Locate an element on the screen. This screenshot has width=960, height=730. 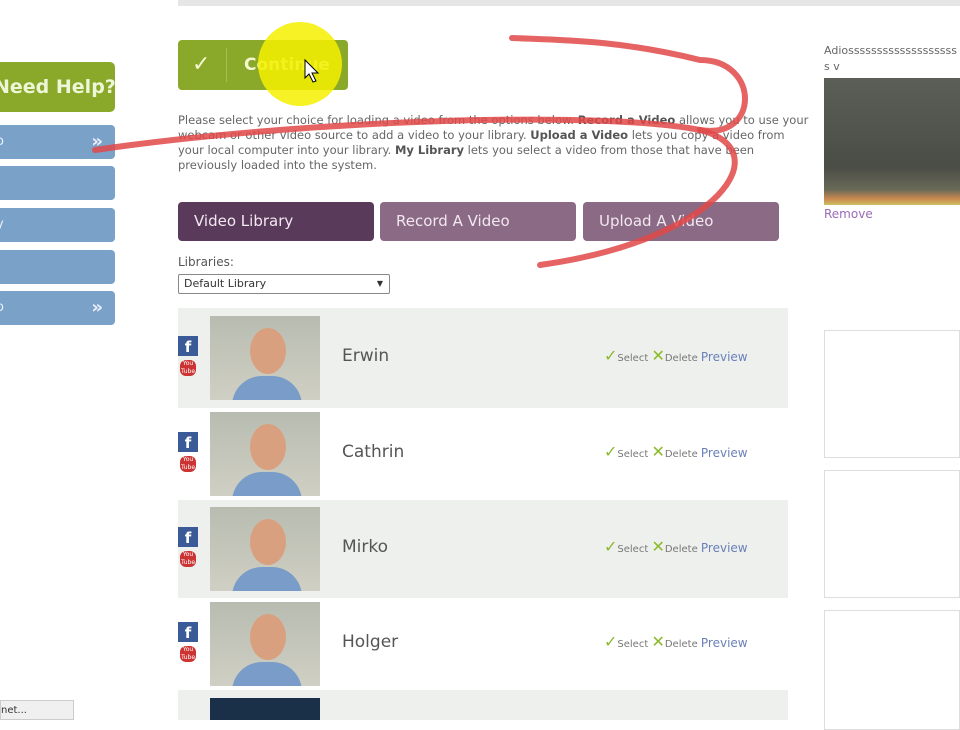
sidebar-item-5: o» is located at coordinates (57, 308).